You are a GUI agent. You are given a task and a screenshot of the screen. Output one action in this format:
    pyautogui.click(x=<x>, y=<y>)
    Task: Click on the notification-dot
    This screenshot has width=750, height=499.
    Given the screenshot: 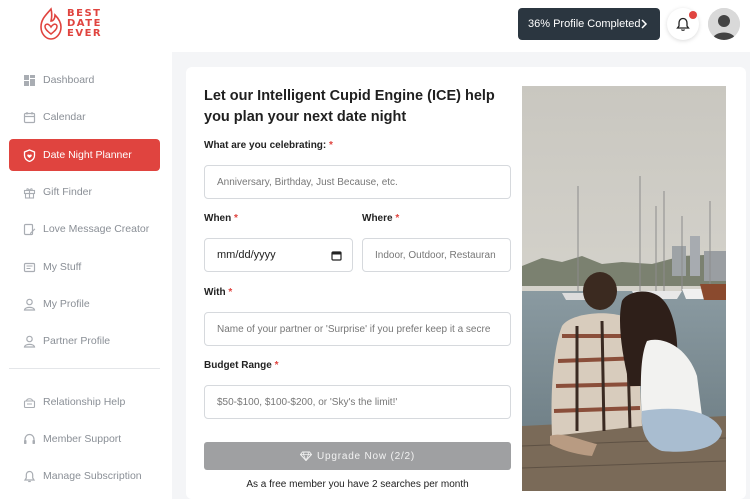 What is the action you would take?
    pyautogui.click(x=693, y=15)
    